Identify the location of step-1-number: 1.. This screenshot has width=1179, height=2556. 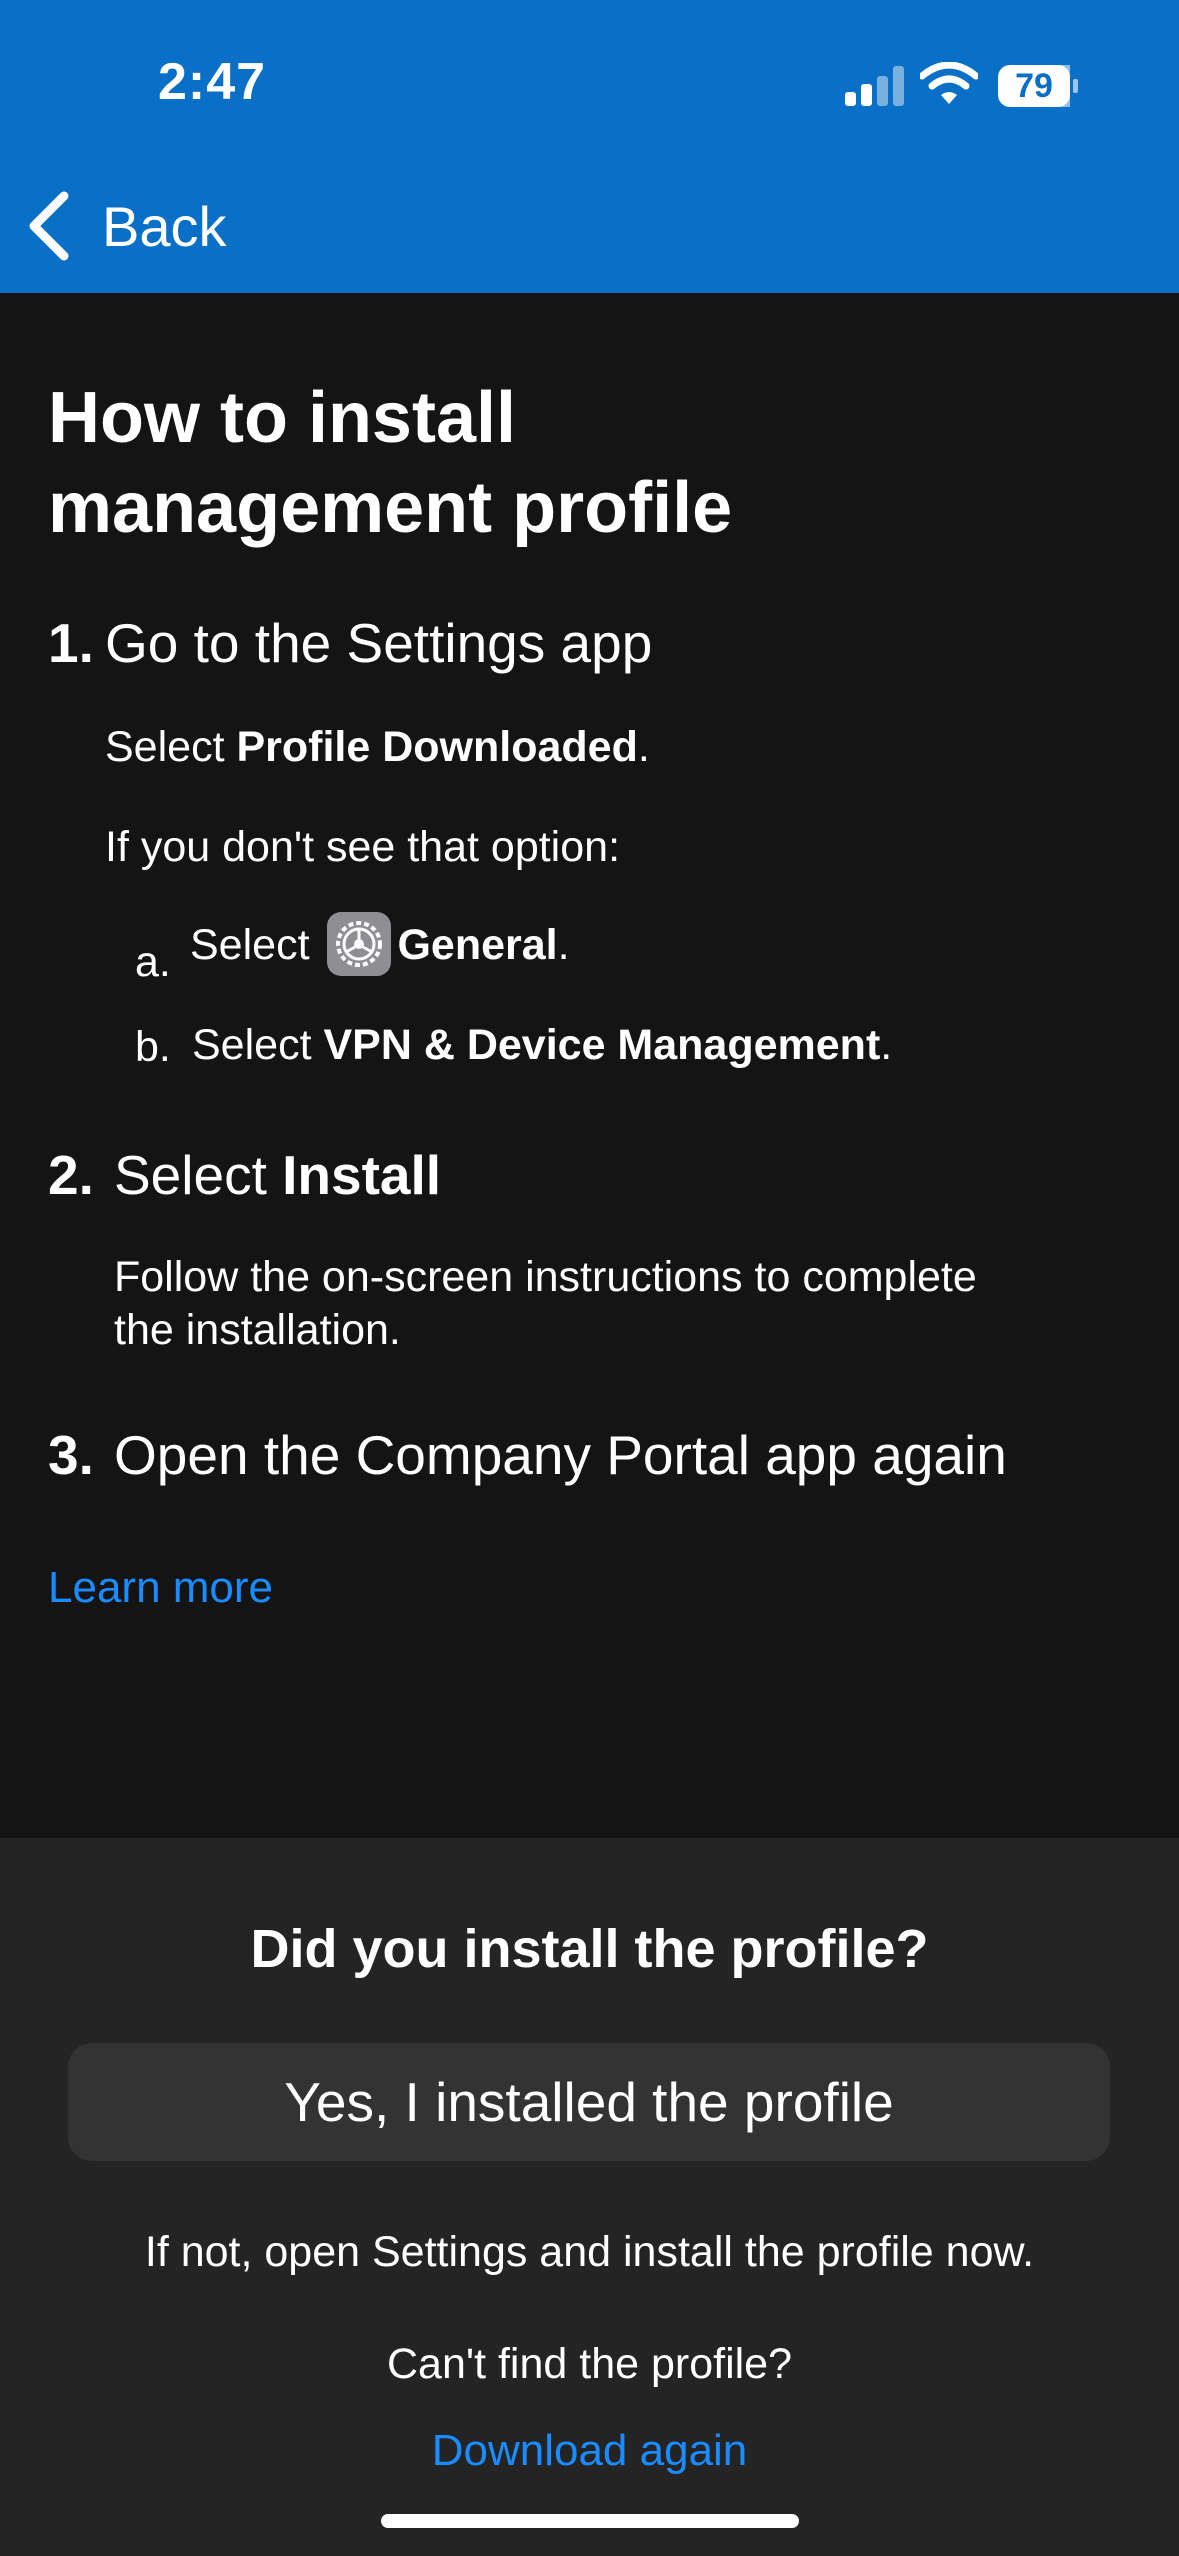
(71, 643).